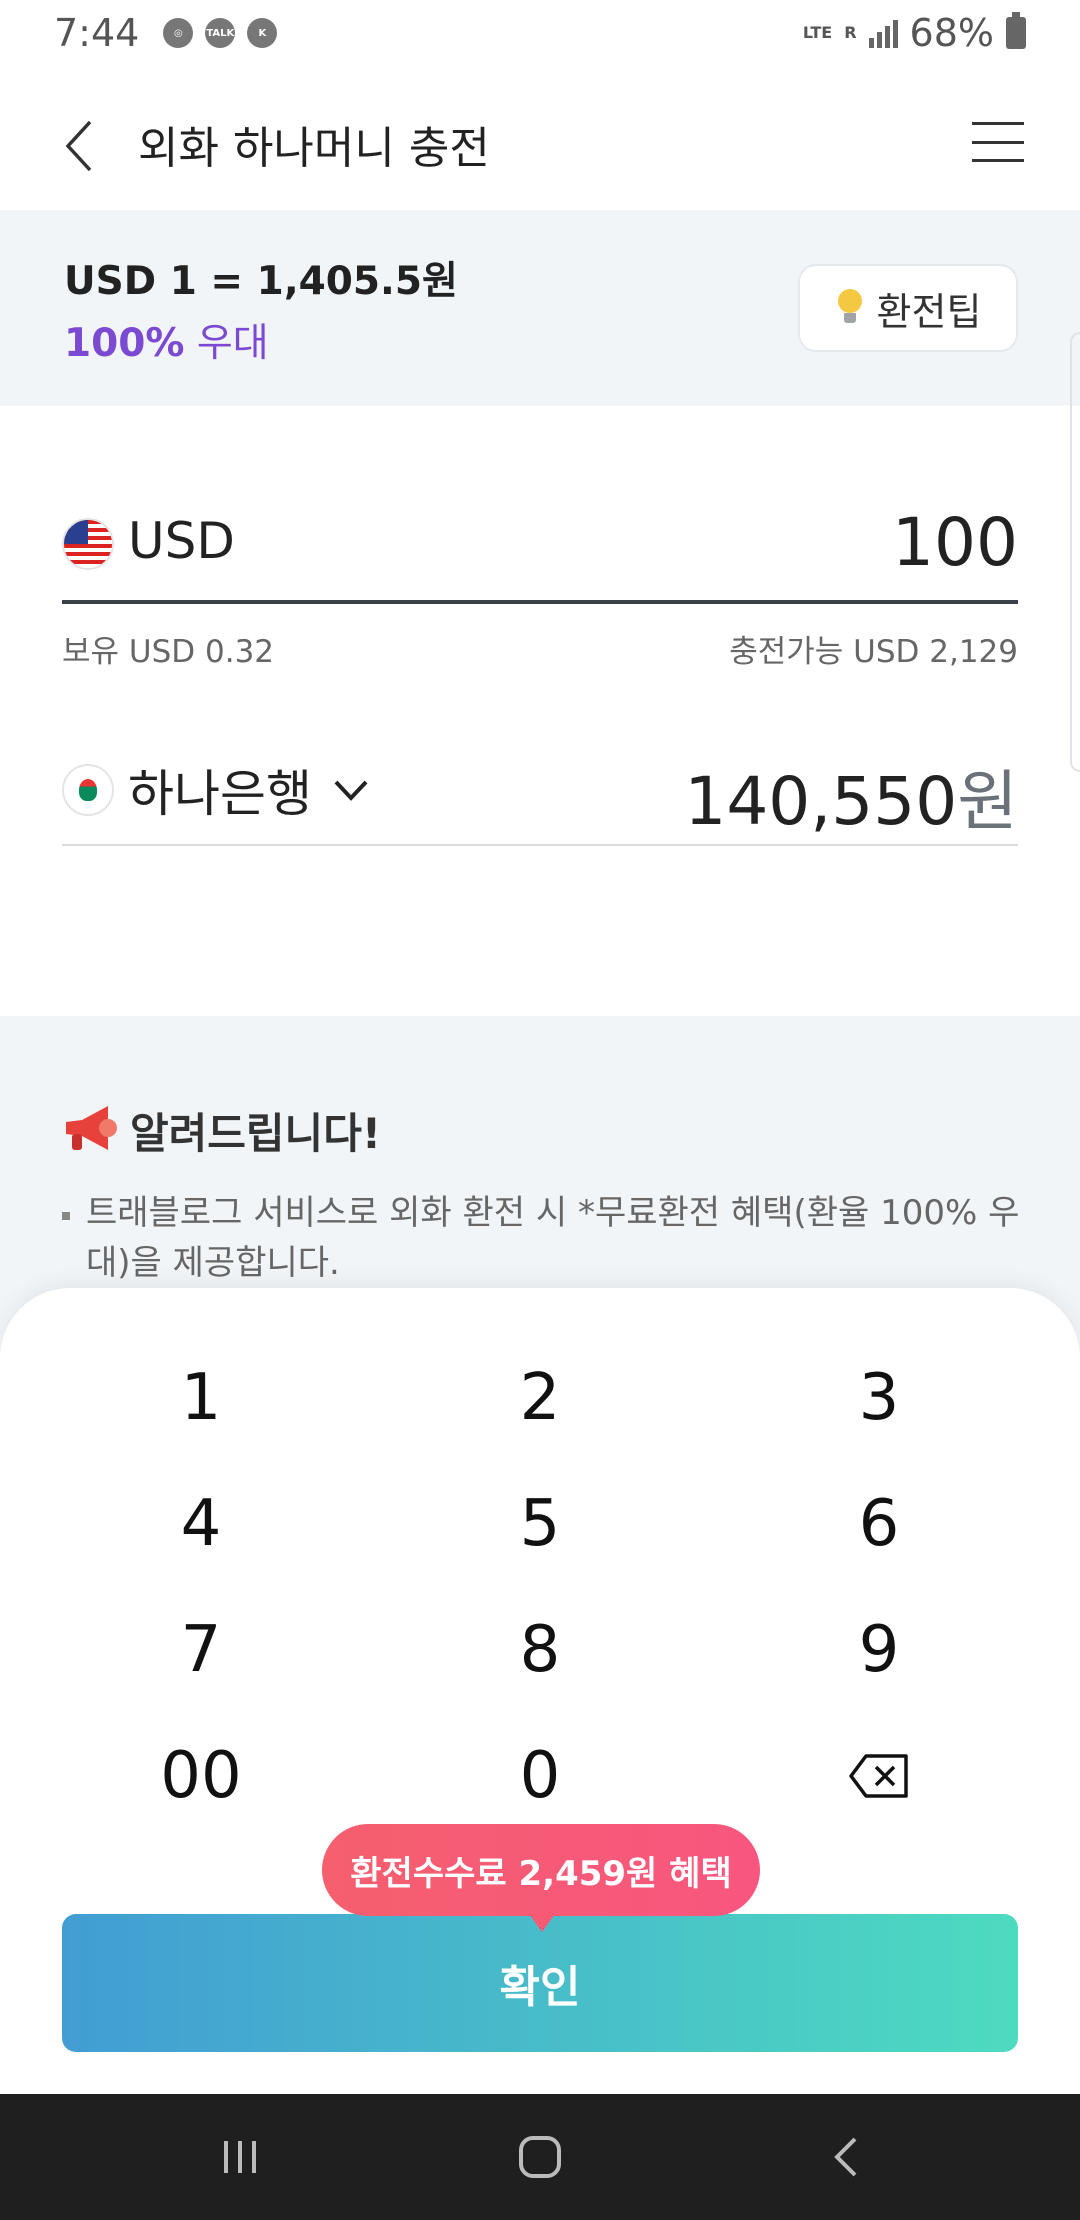 The image size is (1080, 2220). Describe the element at coordinates (168, 652) in the screenshot. I see `holding-balance: 보유 USD 0.32` at that location.